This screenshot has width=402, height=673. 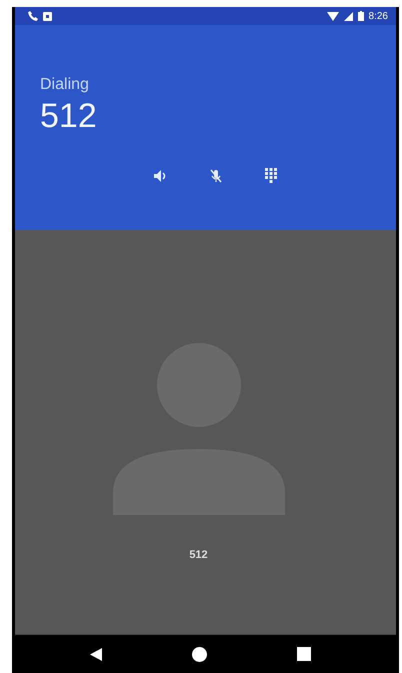 I want to click on notification-icon, so click(x=47, y=16).